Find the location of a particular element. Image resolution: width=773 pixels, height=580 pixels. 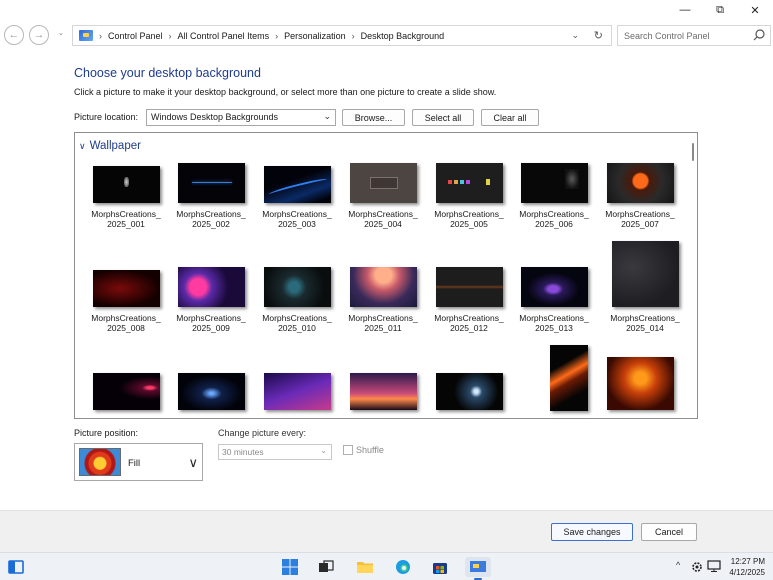

search-box is located at coordinates (694, 35).